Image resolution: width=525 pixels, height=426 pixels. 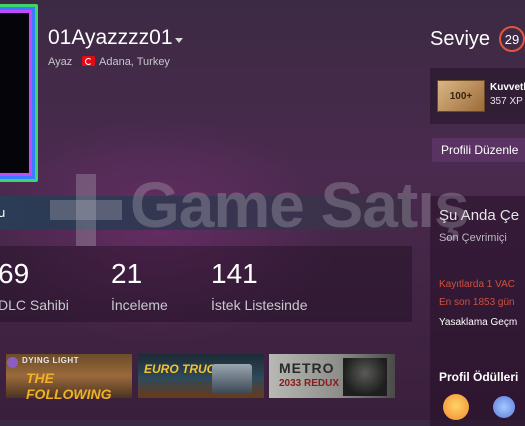 I want to click on award-icon, so click(x=504, y=407).